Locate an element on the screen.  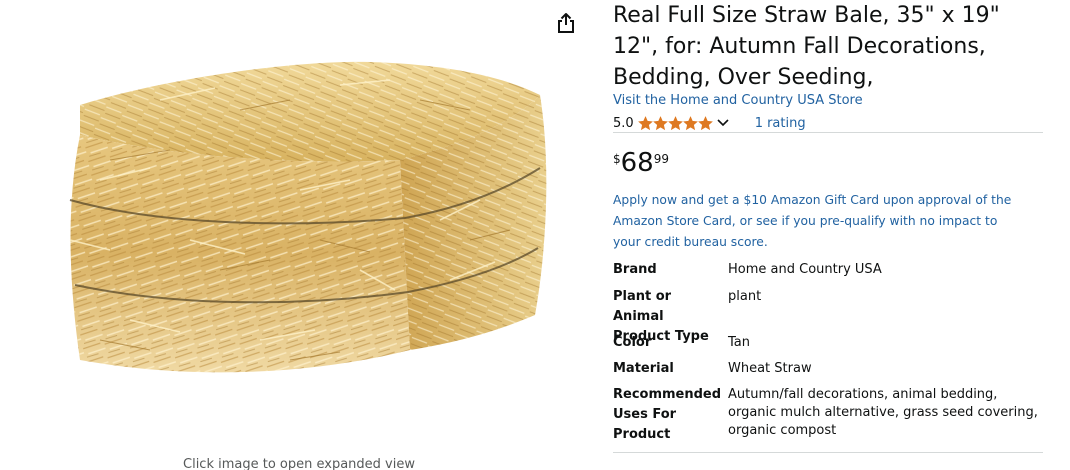
share-button is located at coordinates (566, 23).